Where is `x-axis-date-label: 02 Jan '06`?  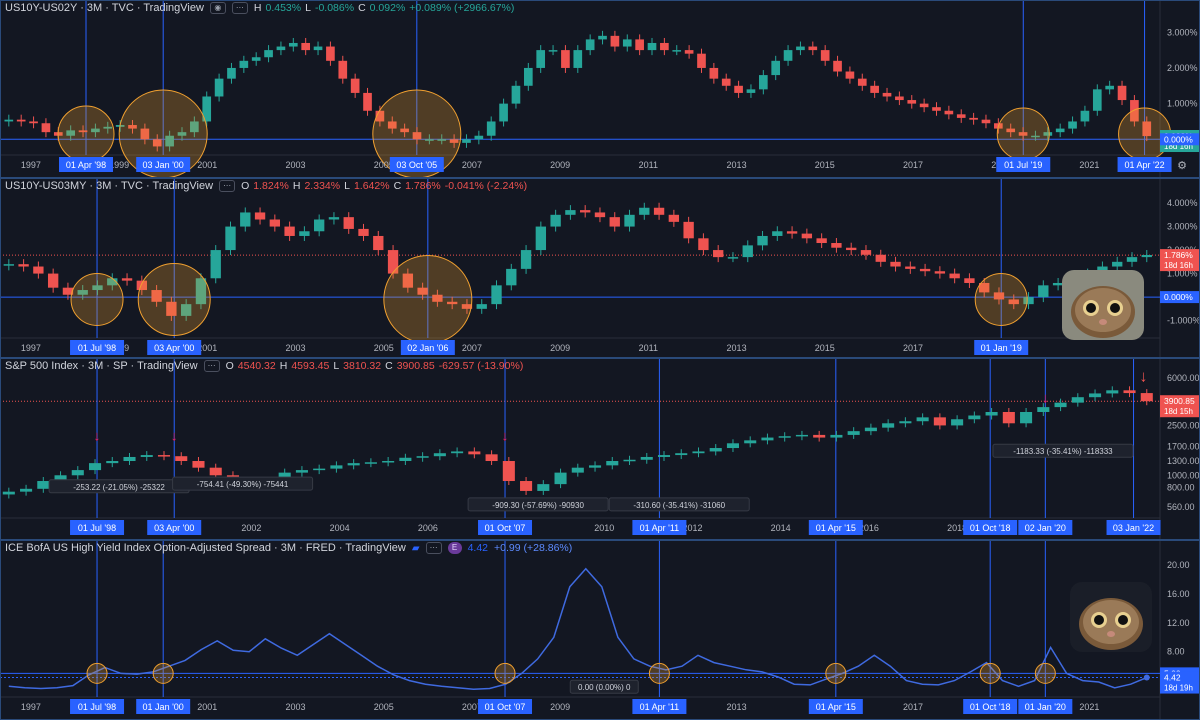
x-axis-date-label: 02 Jan '06 is located at coordinates (427, 348).